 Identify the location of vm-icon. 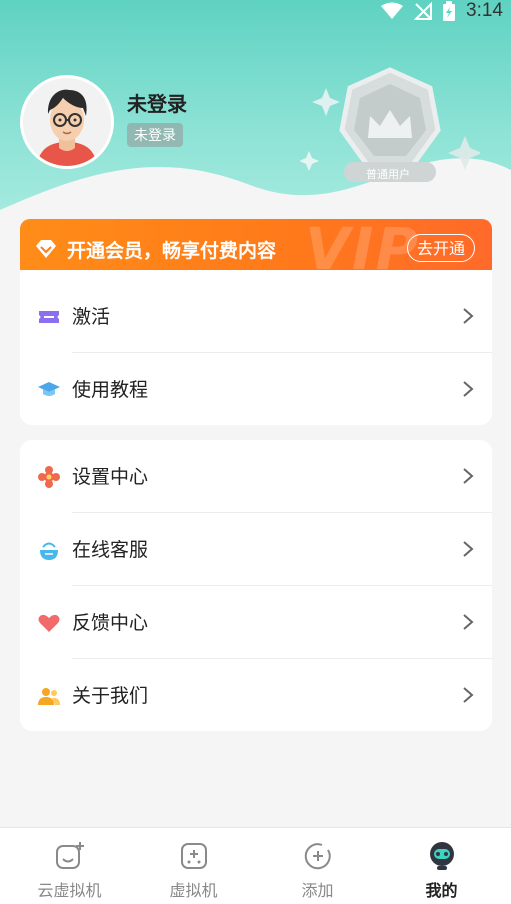
(194, 856).